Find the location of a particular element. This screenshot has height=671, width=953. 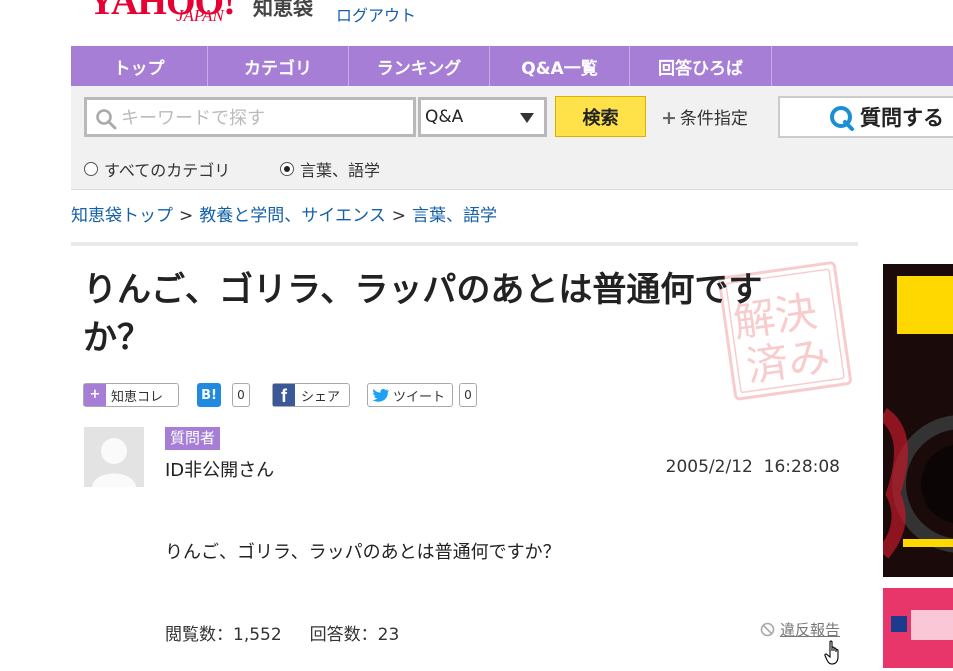

facebook-share-label: シェア is located at coordinates (321, 397).